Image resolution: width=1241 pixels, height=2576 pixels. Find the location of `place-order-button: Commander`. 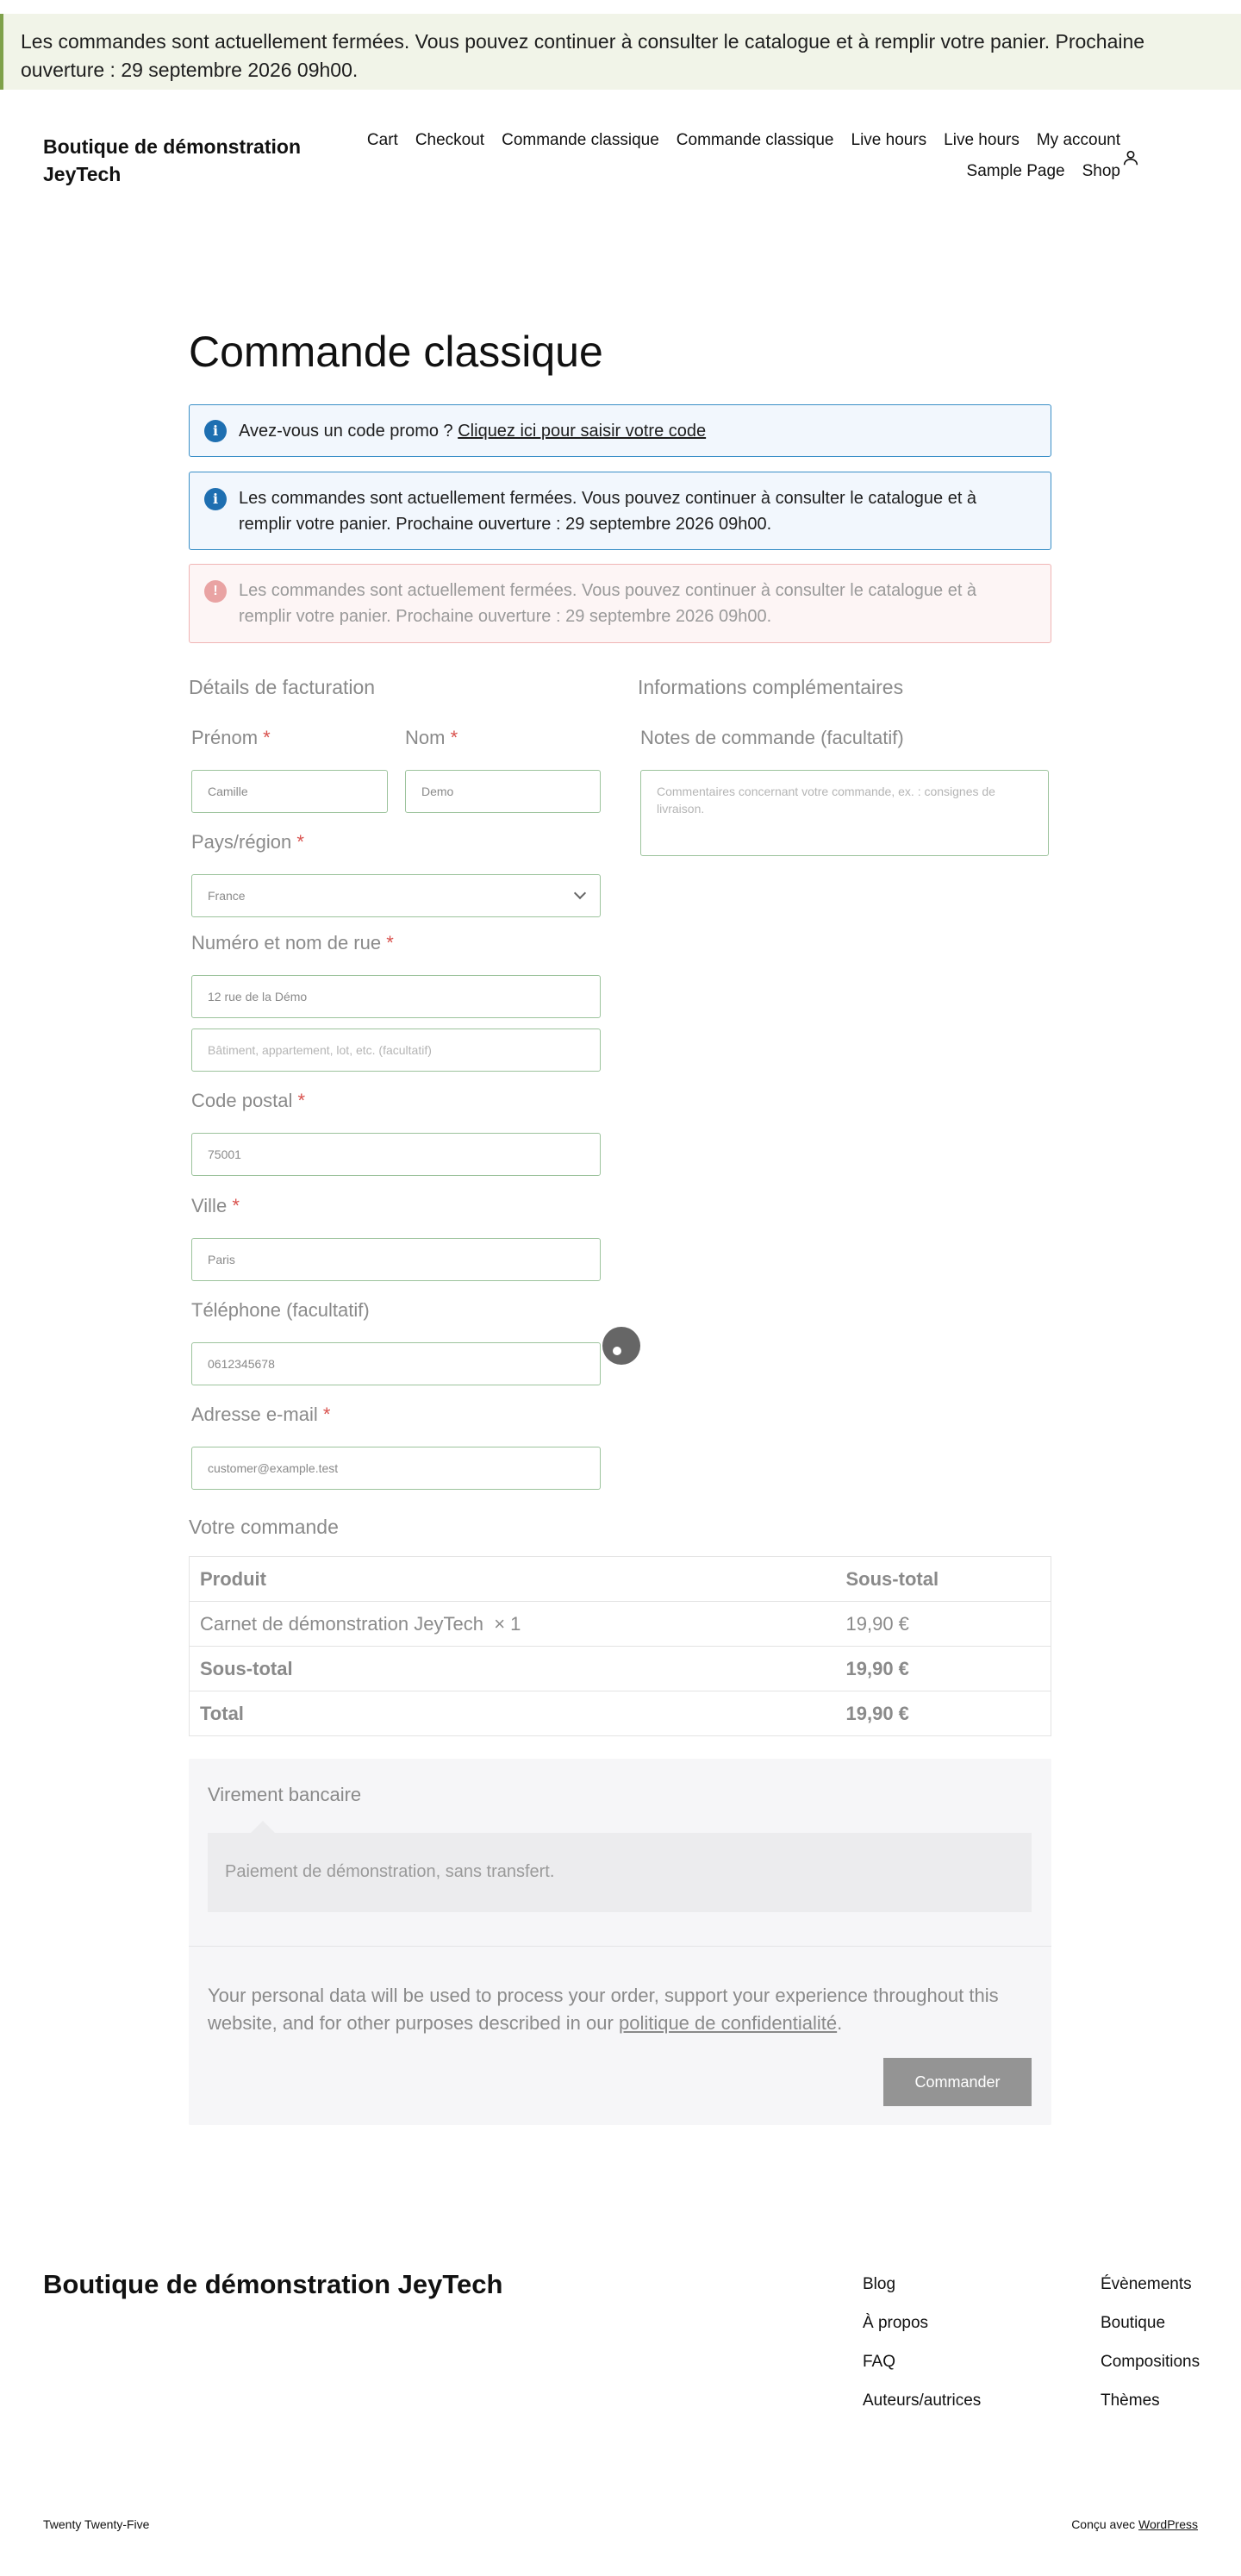

place-order-button: Commander is located at coordinates (958, 2082).